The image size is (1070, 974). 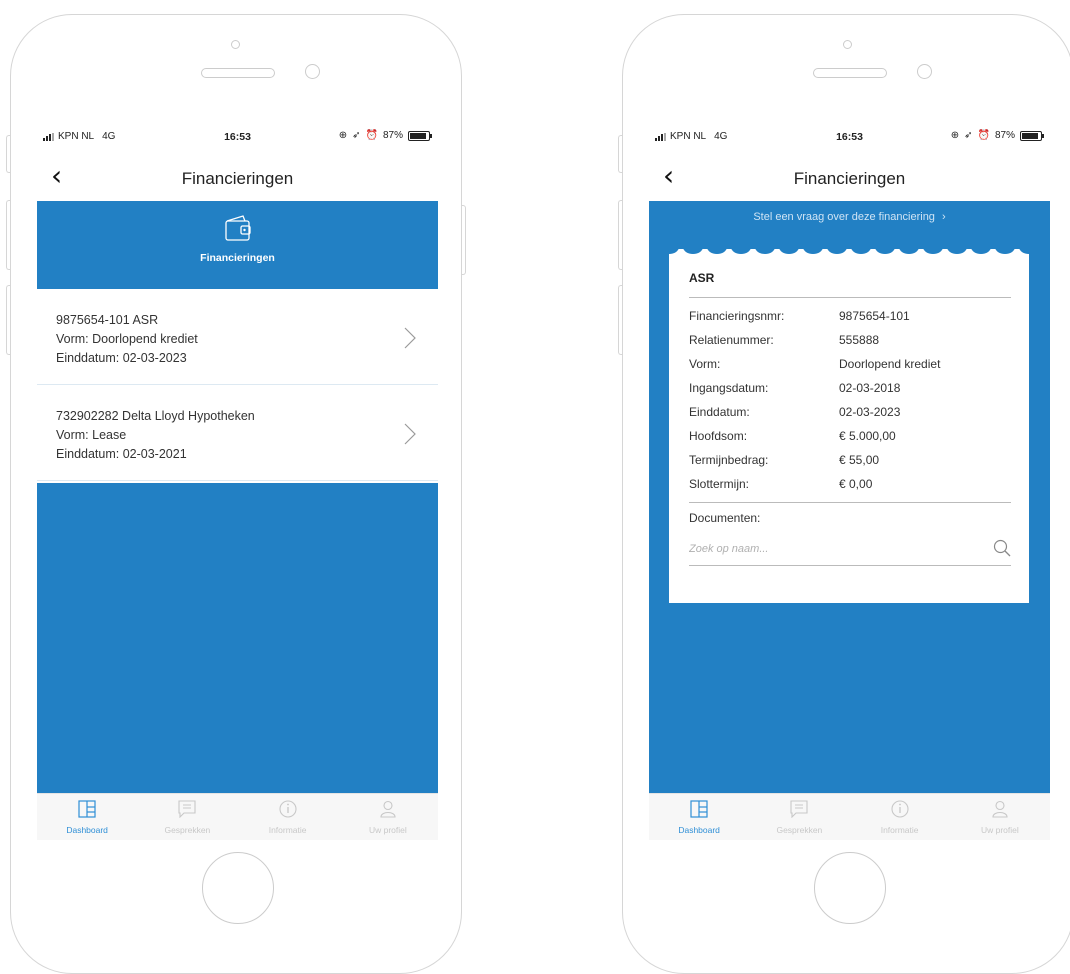 What do you see at coordinates (859, 340) in the screenshot?
I see `detail-value: 555888` at bounding box center [859, 340].